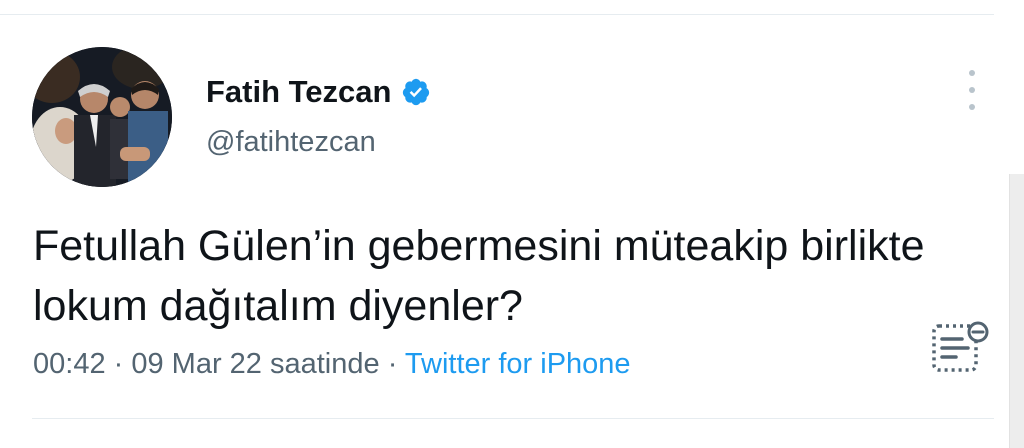 This screenshot has width=1024, height=448. What do you see at coordinates (497, 14) in the screenshot?
I see `top-divider` at bounding box center [497, 14].